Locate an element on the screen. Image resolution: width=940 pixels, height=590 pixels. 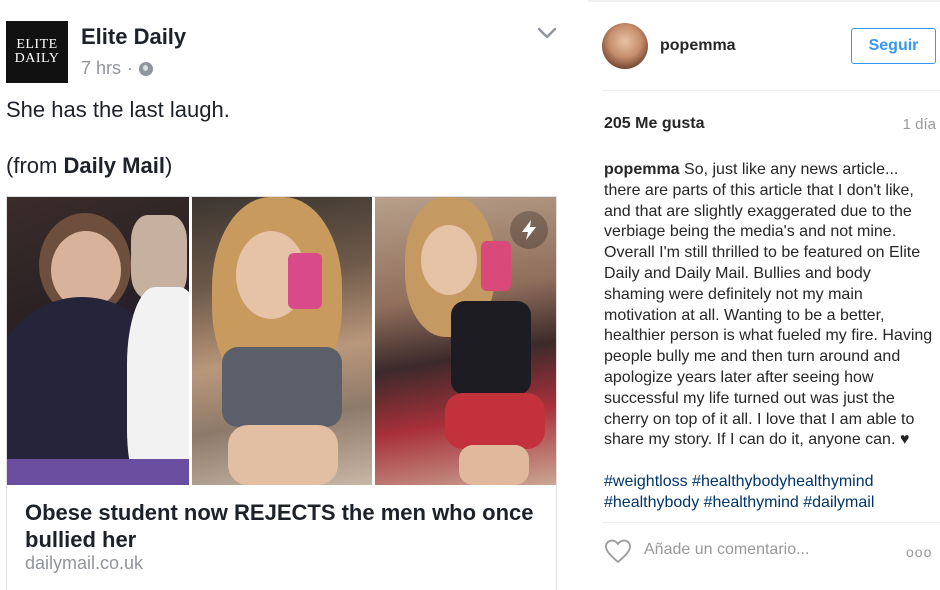
post-source-line: (from Daily Mail) is located at coordinates (89, 166).